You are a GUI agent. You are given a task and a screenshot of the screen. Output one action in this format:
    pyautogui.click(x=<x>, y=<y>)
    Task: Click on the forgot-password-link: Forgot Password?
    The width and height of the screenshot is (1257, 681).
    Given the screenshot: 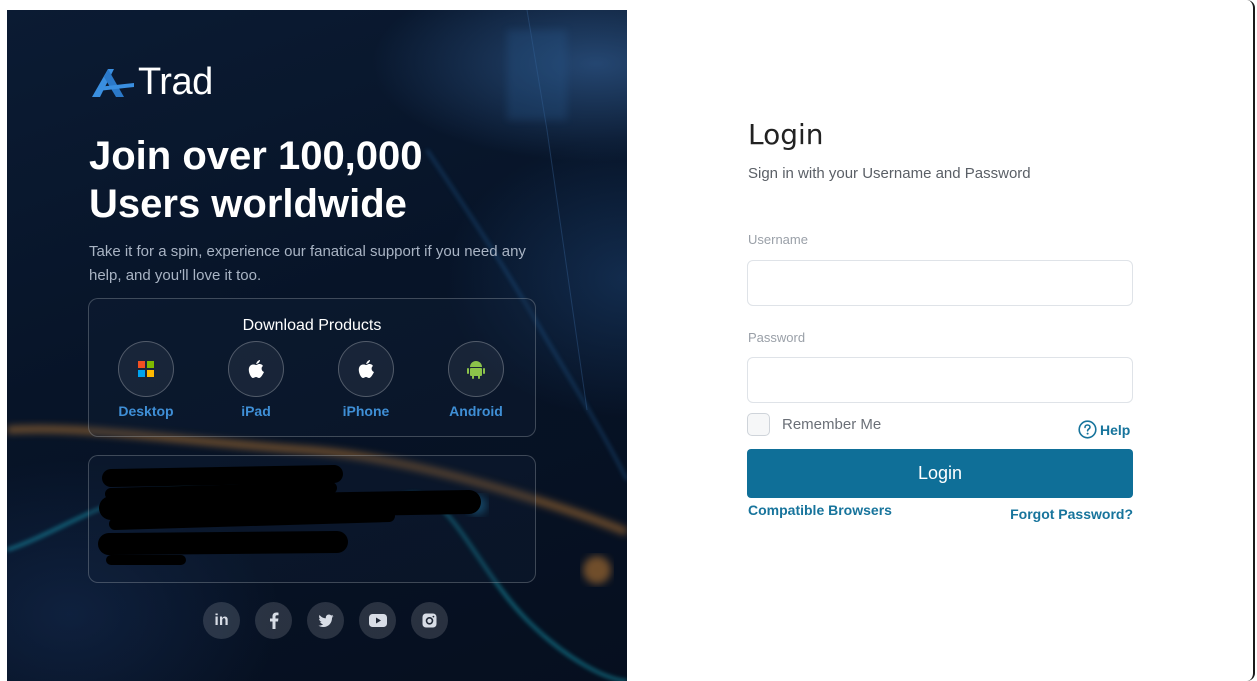 What is the action you would take?
    pyautogui.click(x=1071, y=514)
    